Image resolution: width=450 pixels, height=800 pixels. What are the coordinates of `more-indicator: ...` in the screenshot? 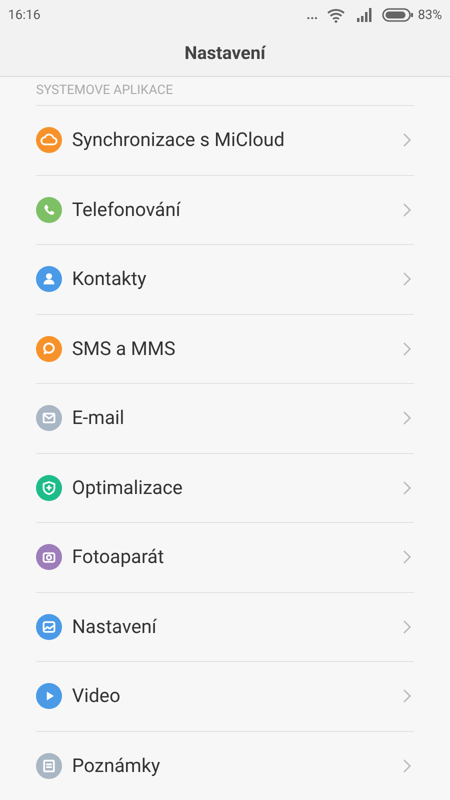 It's located at (312, 15).